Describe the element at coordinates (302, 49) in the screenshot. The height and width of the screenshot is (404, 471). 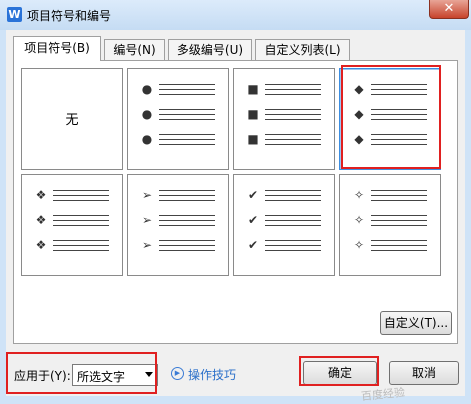
I see `tab-custom-list: 自定义列表(L)` at that location.